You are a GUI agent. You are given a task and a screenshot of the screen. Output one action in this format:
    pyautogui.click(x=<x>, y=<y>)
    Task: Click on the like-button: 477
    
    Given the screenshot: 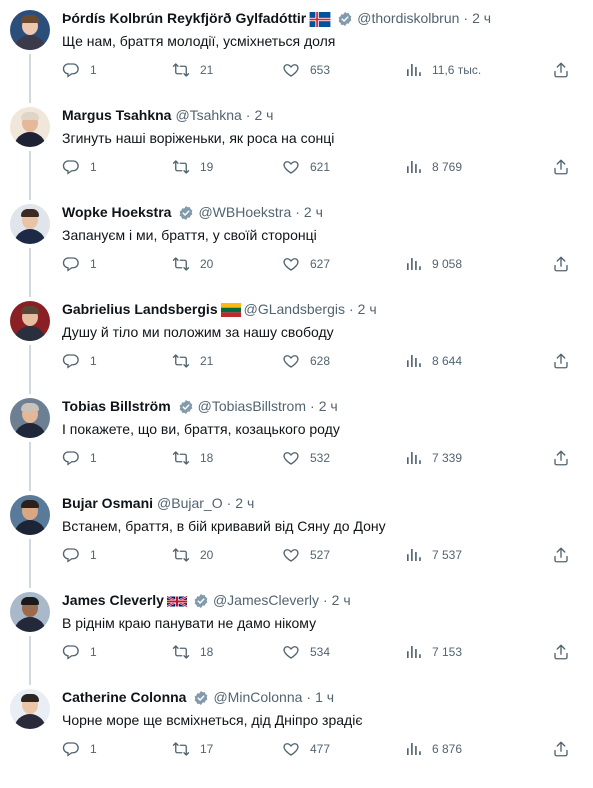 What is the action you would take?
    pyautogui.click(x=306, y=749)
    